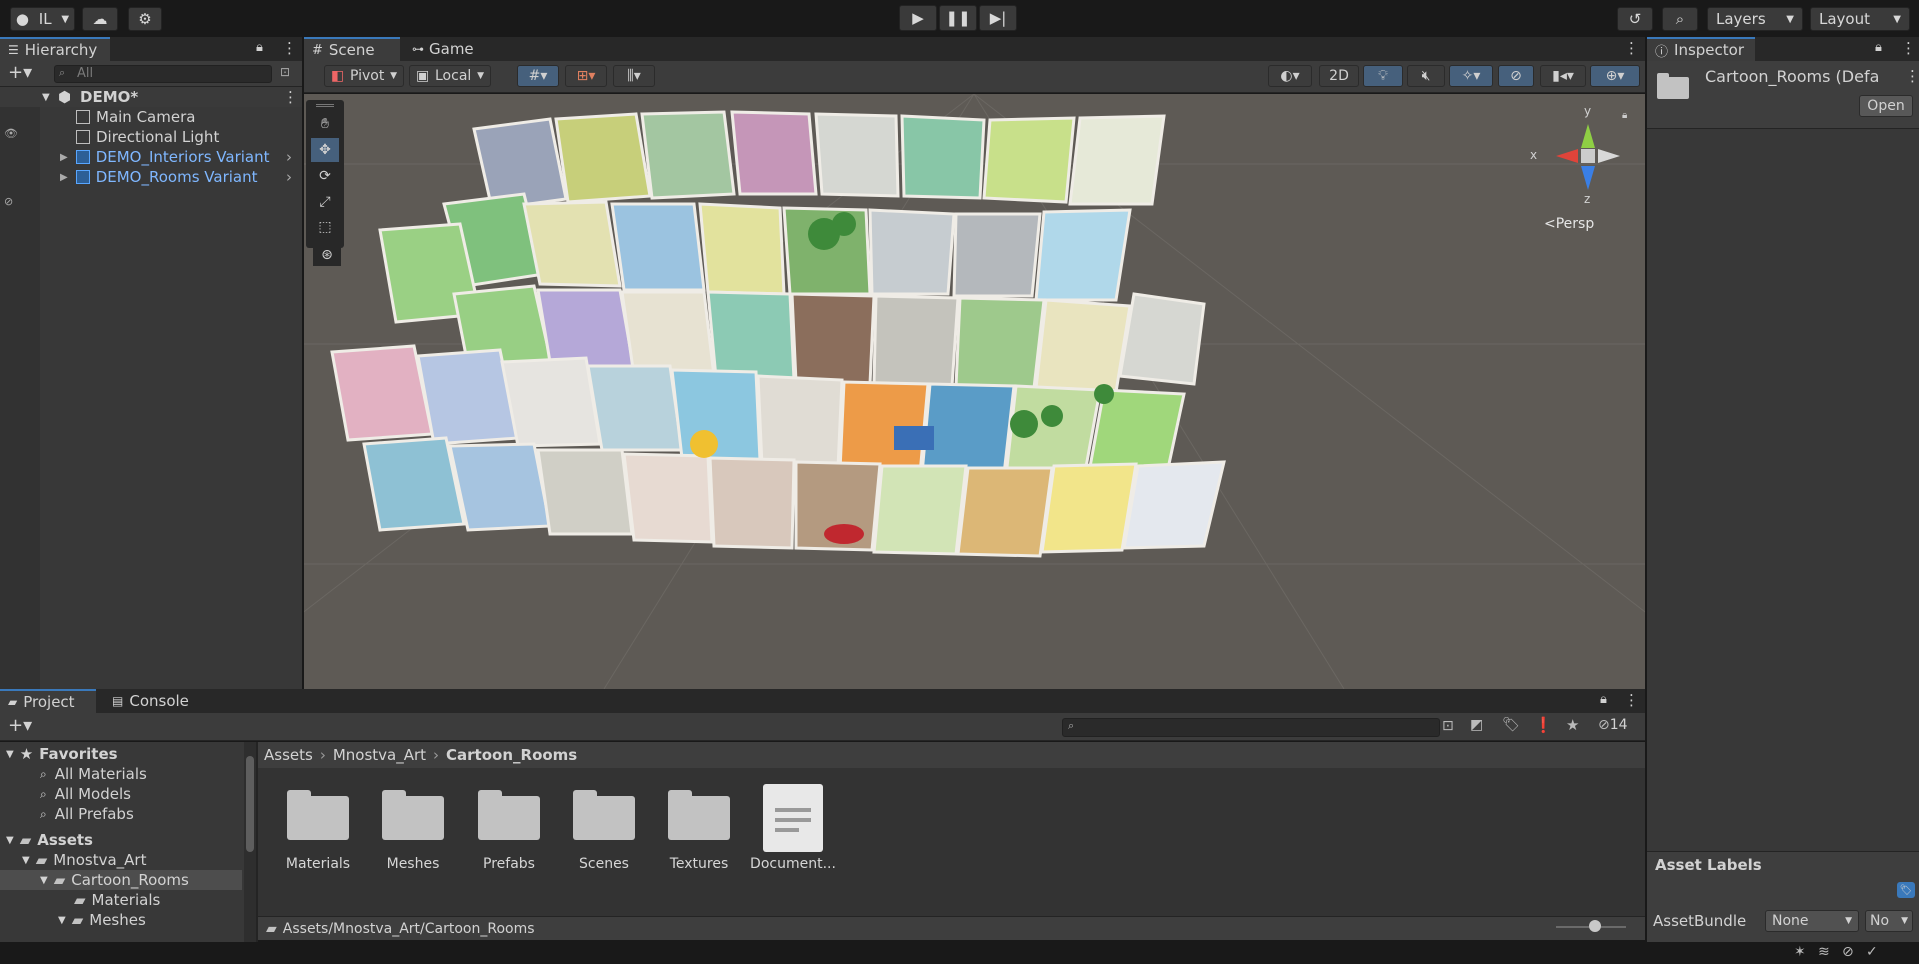 Image resolution: width=1919 pixels, height=964 pixels. I want to click on tab-hierarchy: ☰ Hierarchy, so click(55, 49).